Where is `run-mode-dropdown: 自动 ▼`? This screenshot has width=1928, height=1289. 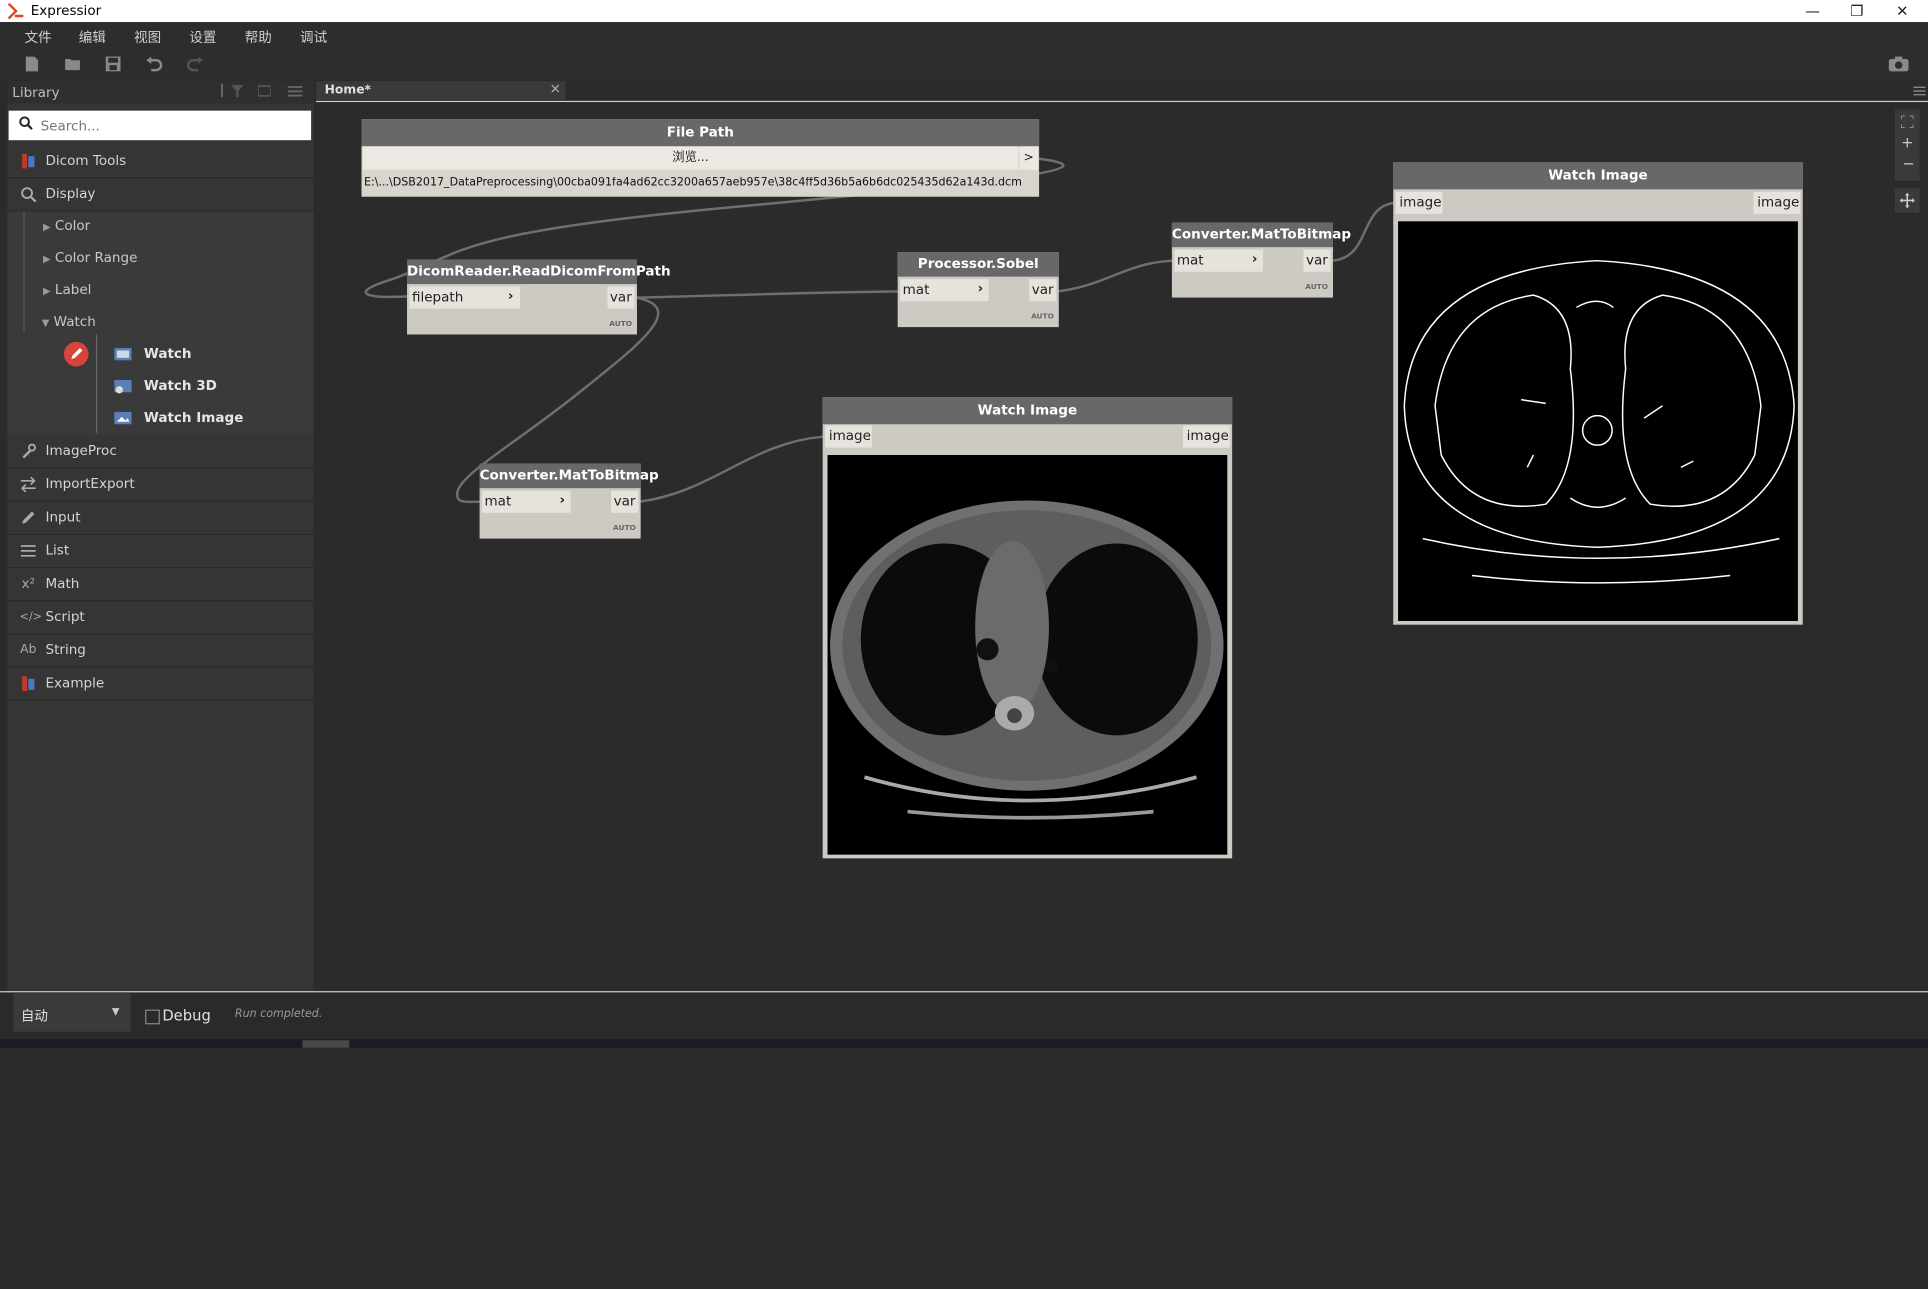
run-mode-dropdown: 自动 ▼ is located at coordinates (72, 1012).